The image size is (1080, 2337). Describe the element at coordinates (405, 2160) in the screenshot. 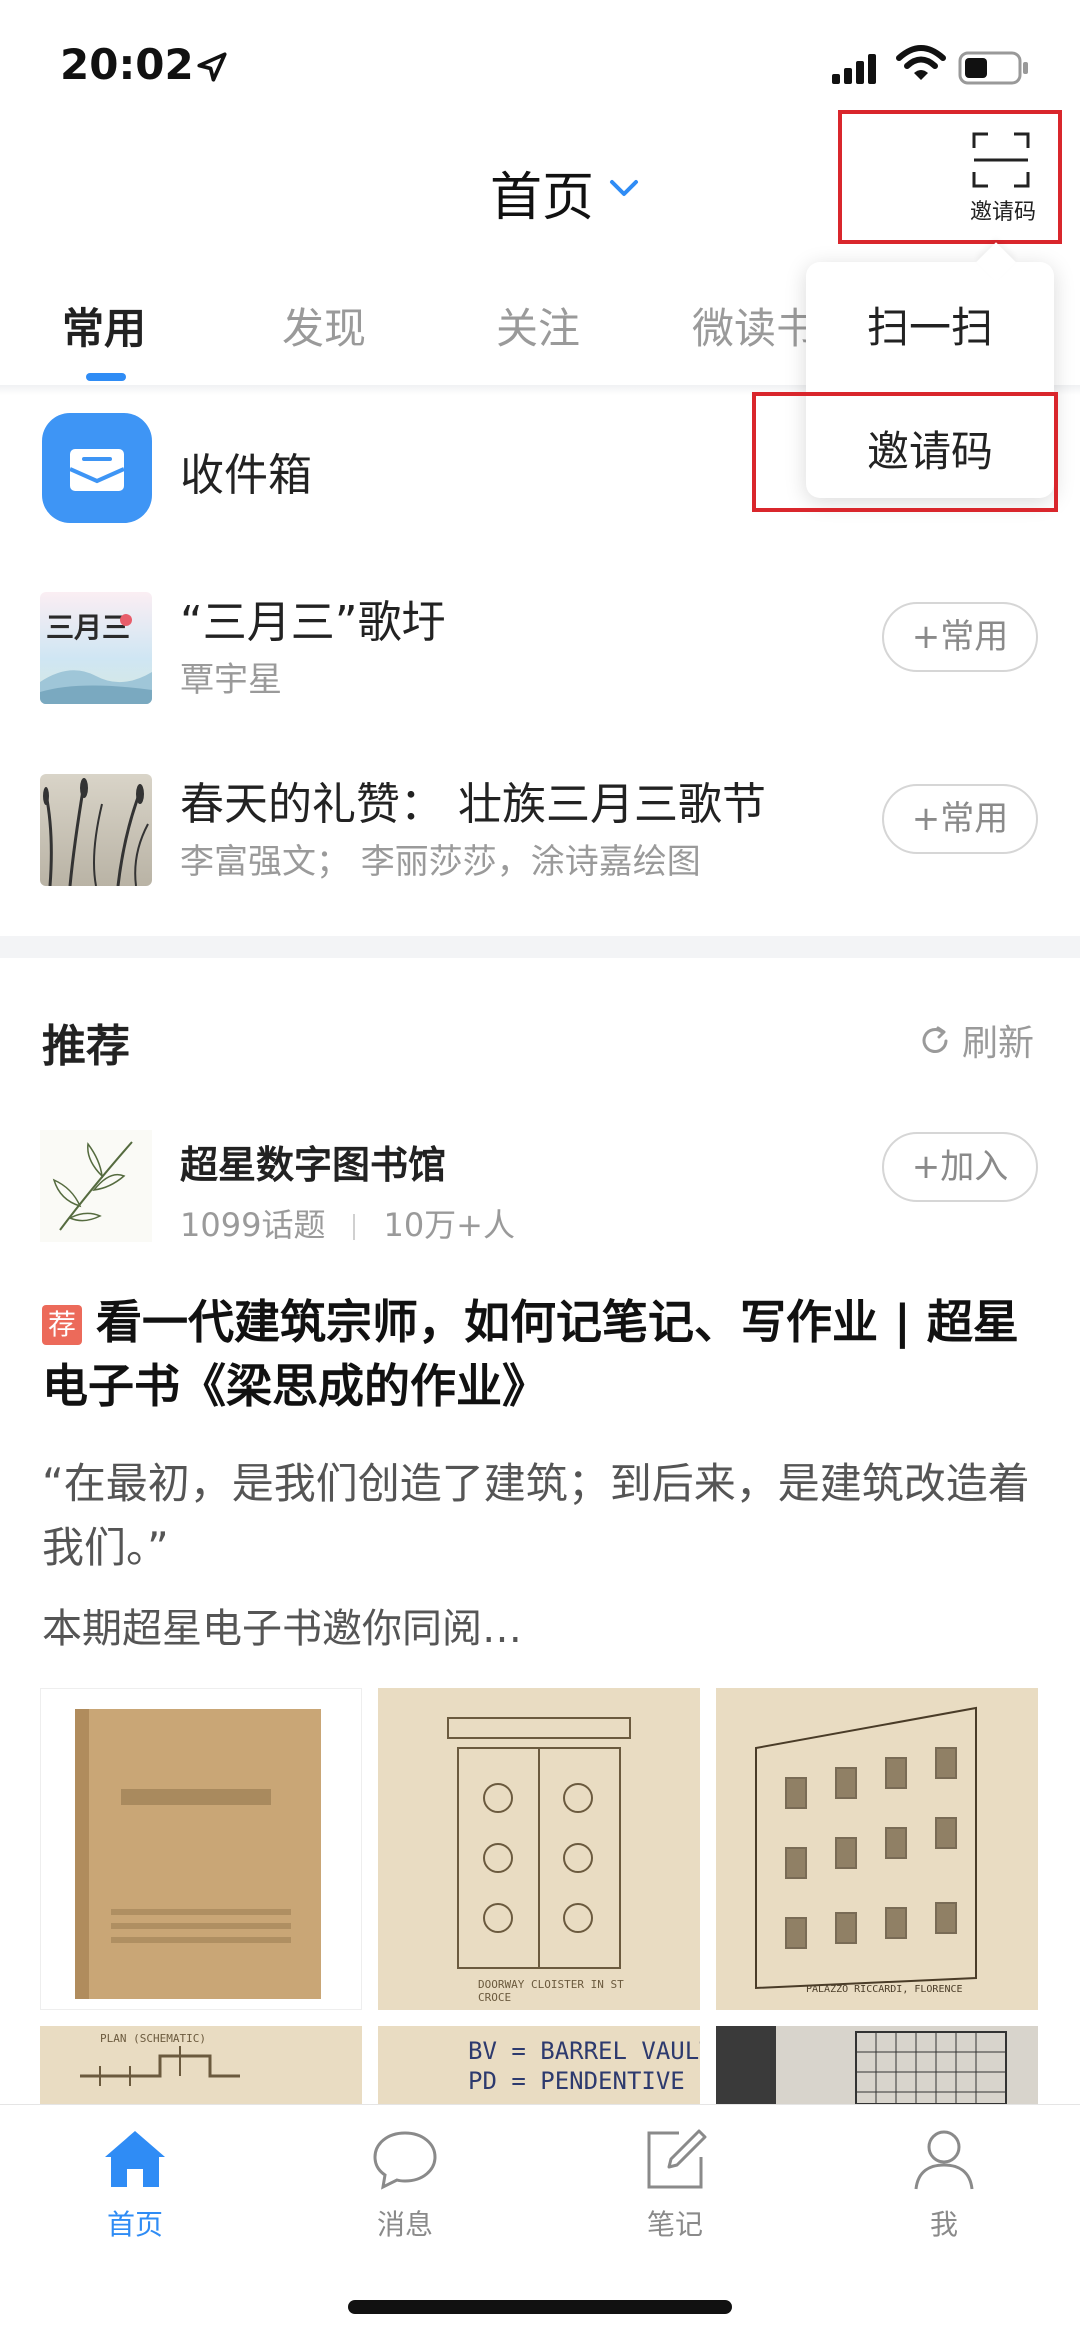

I see `message-icon` at that location.